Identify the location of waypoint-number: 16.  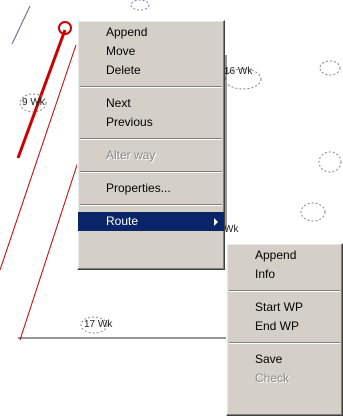
(230, 71).